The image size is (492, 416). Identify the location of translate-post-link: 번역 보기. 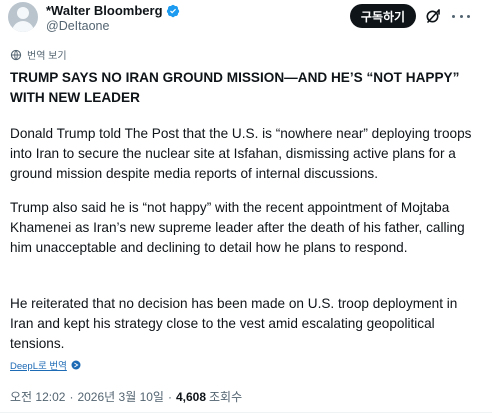
(38, 54).